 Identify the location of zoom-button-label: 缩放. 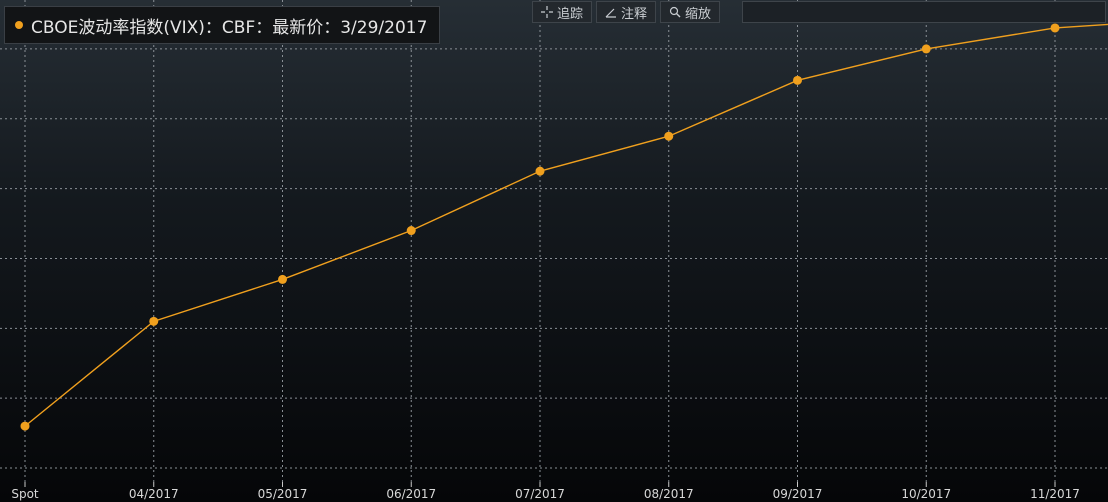
(698, 14).